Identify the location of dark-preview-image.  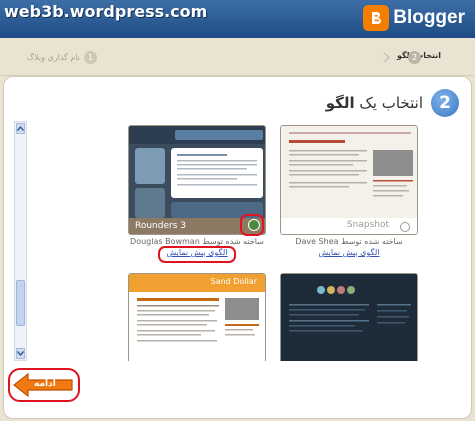
(349, 317).